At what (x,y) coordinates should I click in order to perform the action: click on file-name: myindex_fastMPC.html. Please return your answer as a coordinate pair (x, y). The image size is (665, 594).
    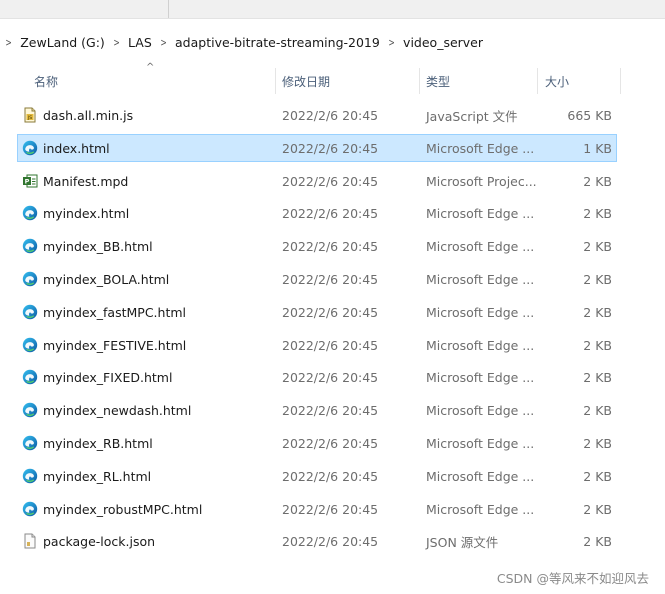
    Looking at the image, I should click on (114, 312).